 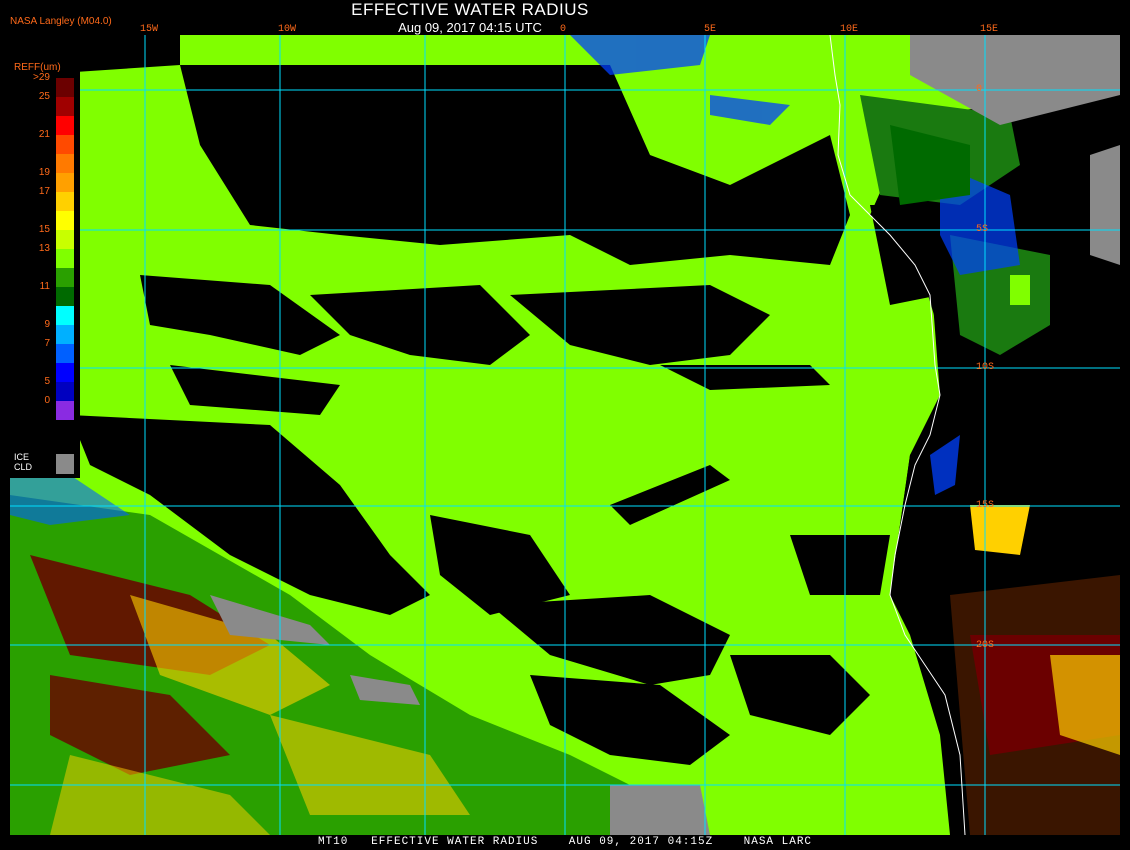 I want to click on legend-label: 19, so click(x=44, y=172).